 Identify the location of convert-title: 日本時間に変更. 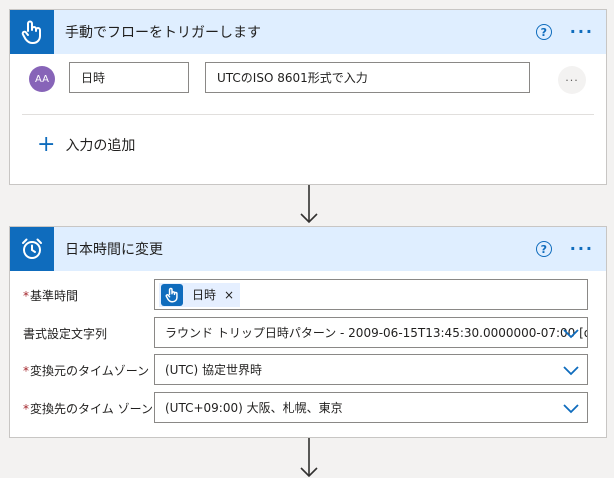
(114, 250).